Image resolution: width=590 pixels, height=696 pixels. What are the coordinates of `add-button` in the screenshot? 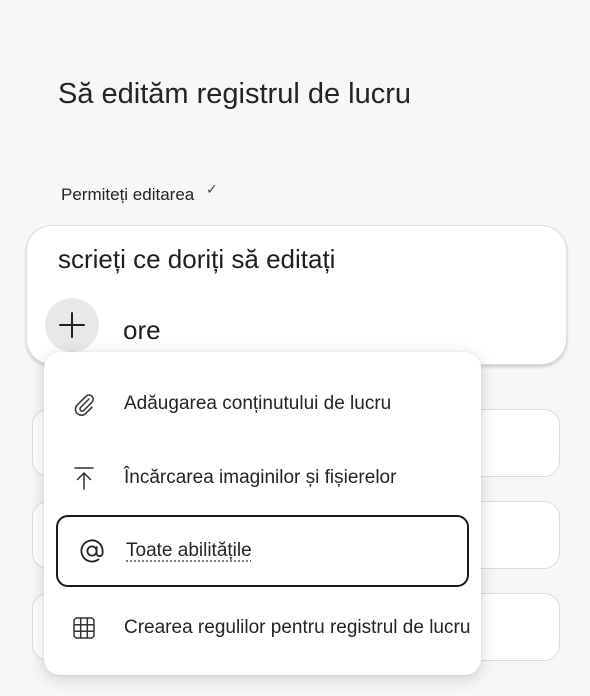 It's located at (72, 325).